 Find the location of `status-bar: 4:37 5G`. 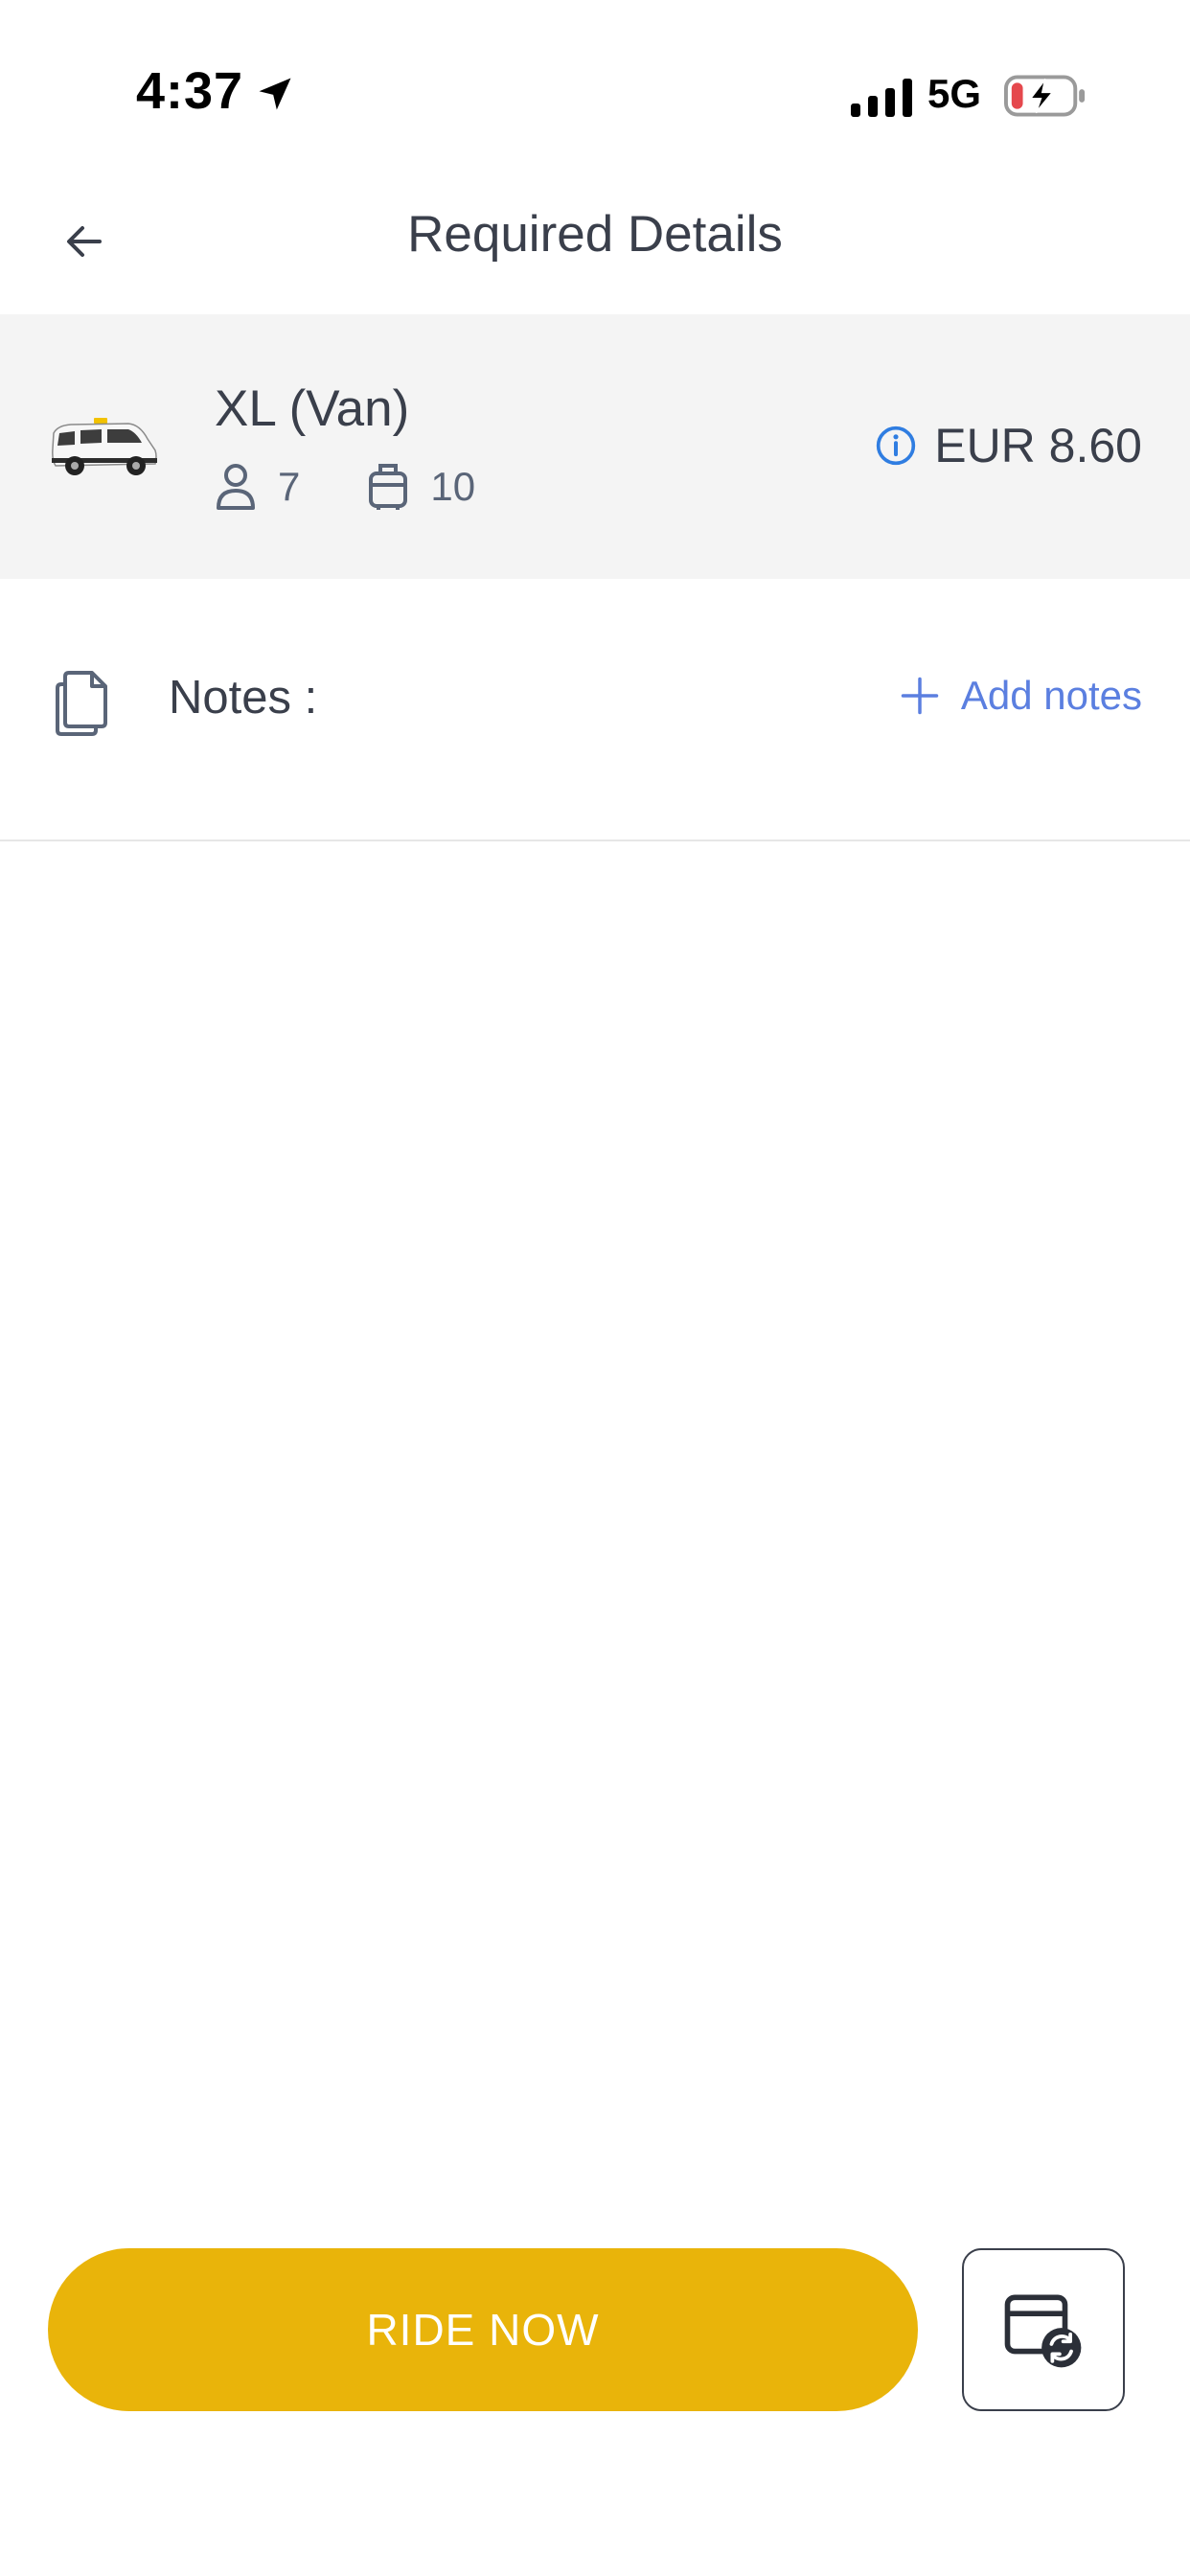

status-bar: 4:37 5G is located at coordinates (595, 91).